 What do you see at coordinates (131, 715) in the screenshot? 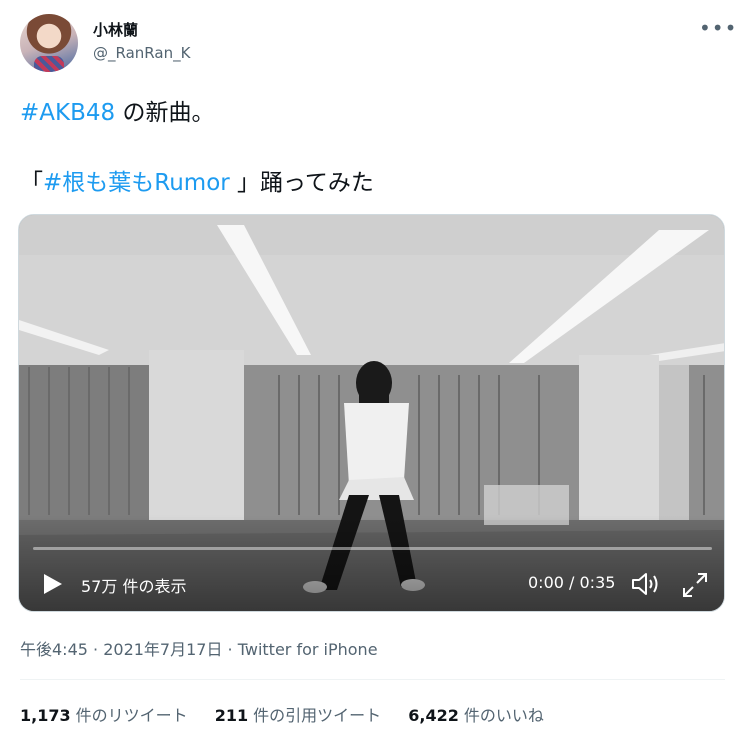
I see `retweets-label: 件のリツイート` at bounding box center [131, 715].